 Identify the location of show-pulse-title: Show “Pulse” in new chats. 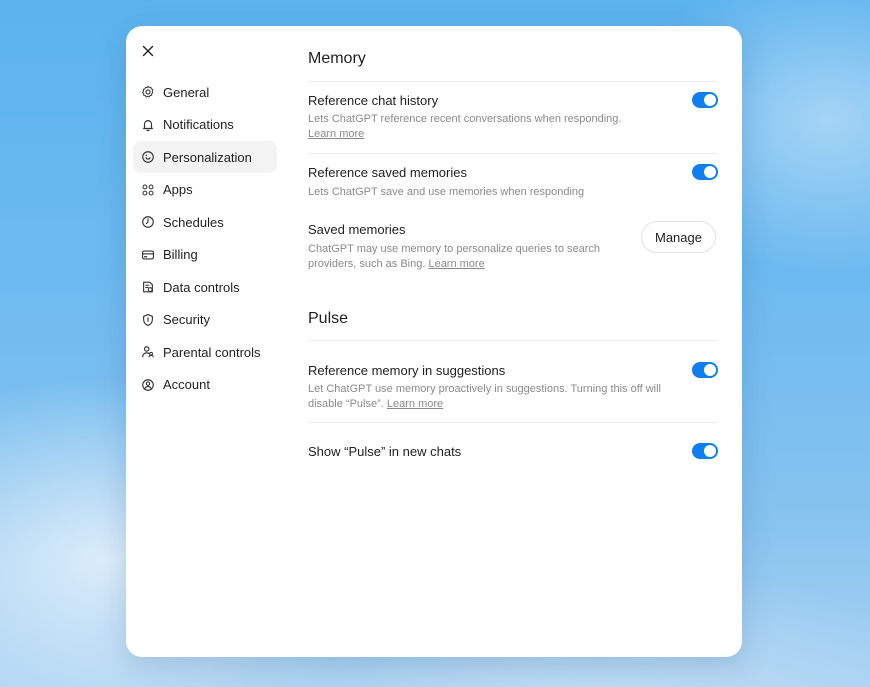
(385, 451).